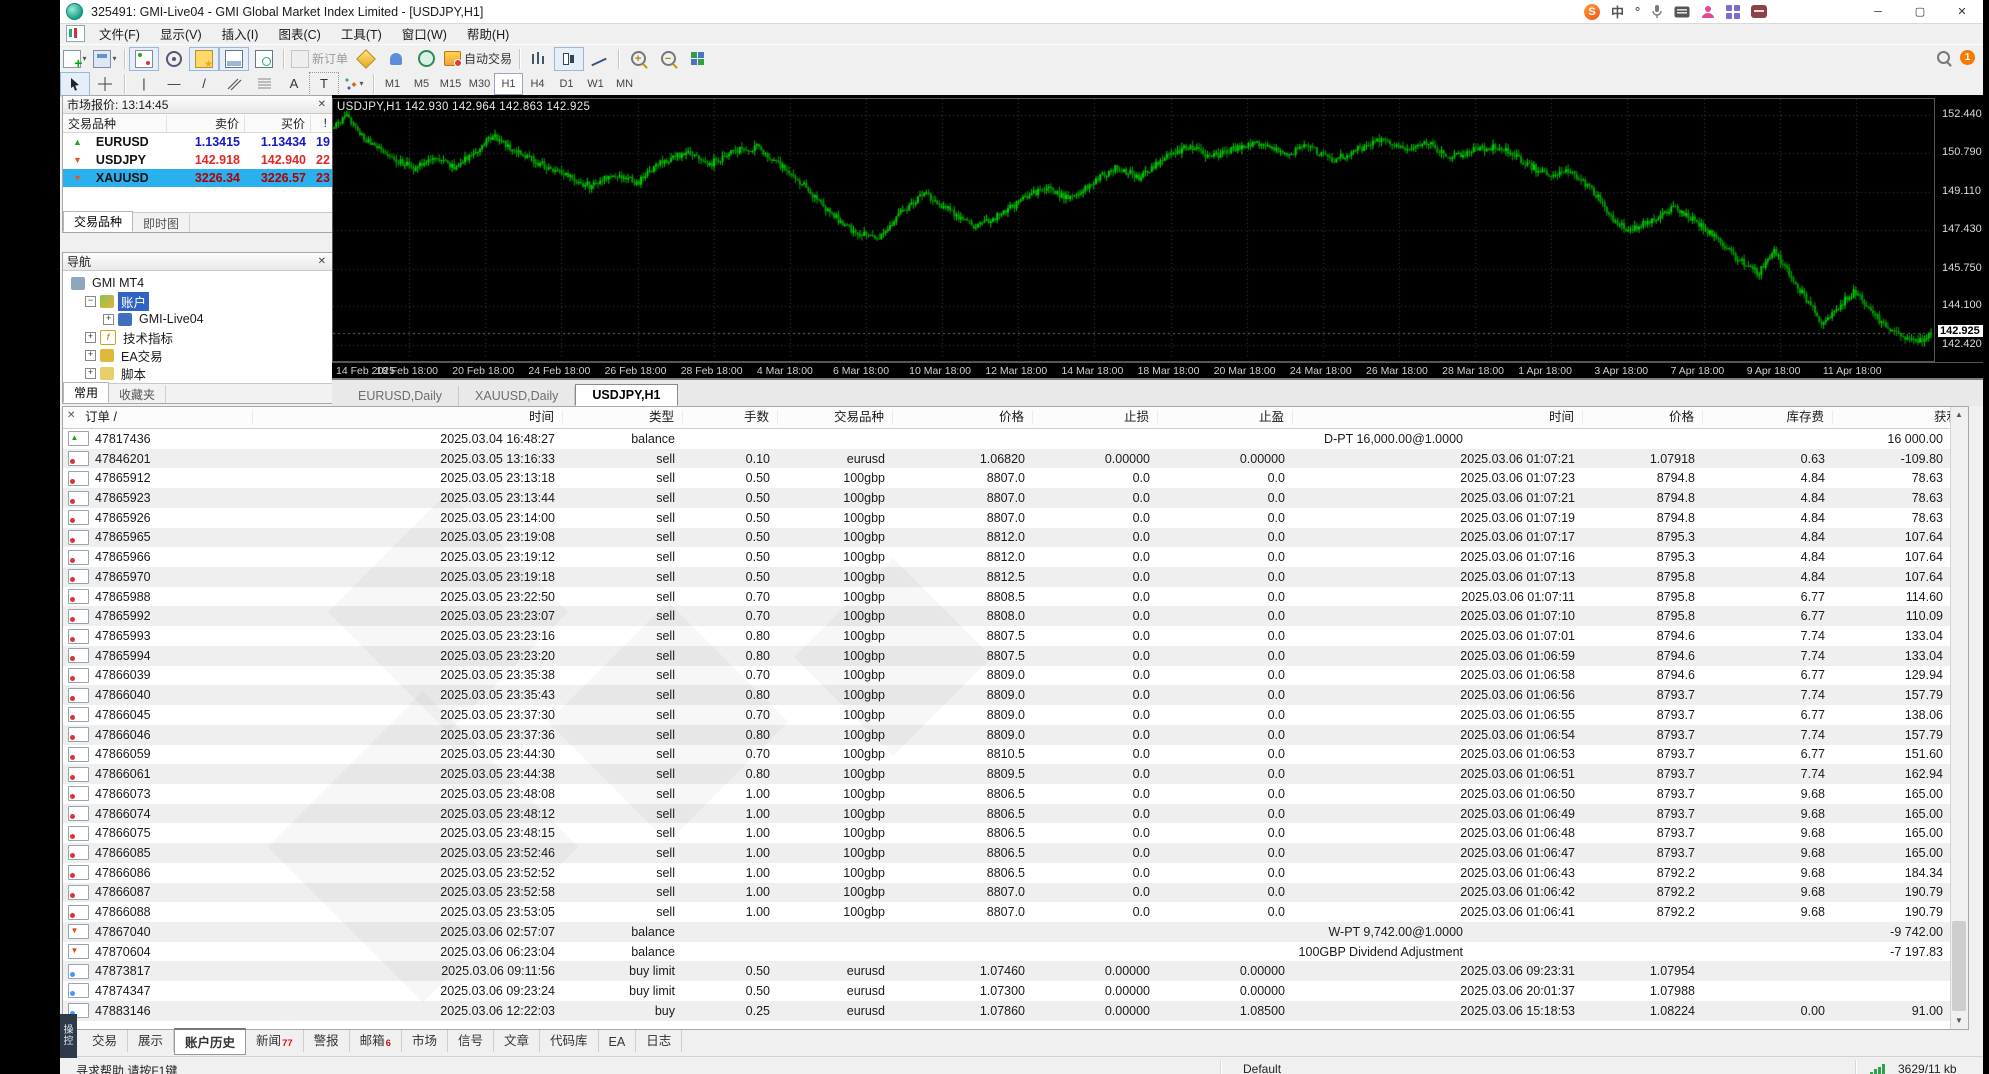 The width and height of the screenshot is (1989, 1074). I want to click on timeframe-w1: W1, so click(595, 84).